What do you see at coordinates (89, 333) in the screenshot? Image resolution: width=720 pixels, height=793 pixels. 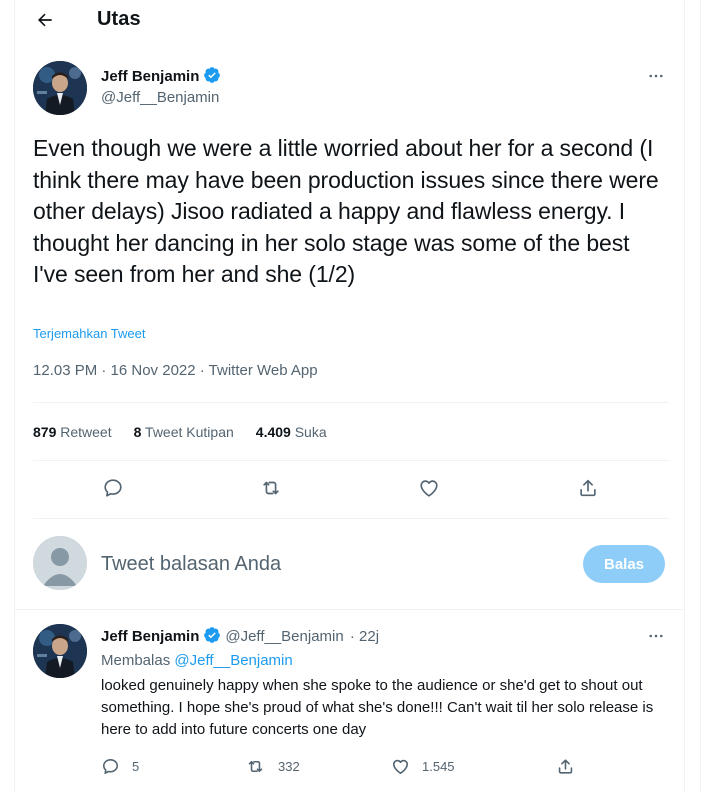 I see `translate-tweet-link: Terjemahkan Tweet` at bounding box center [89, 333].